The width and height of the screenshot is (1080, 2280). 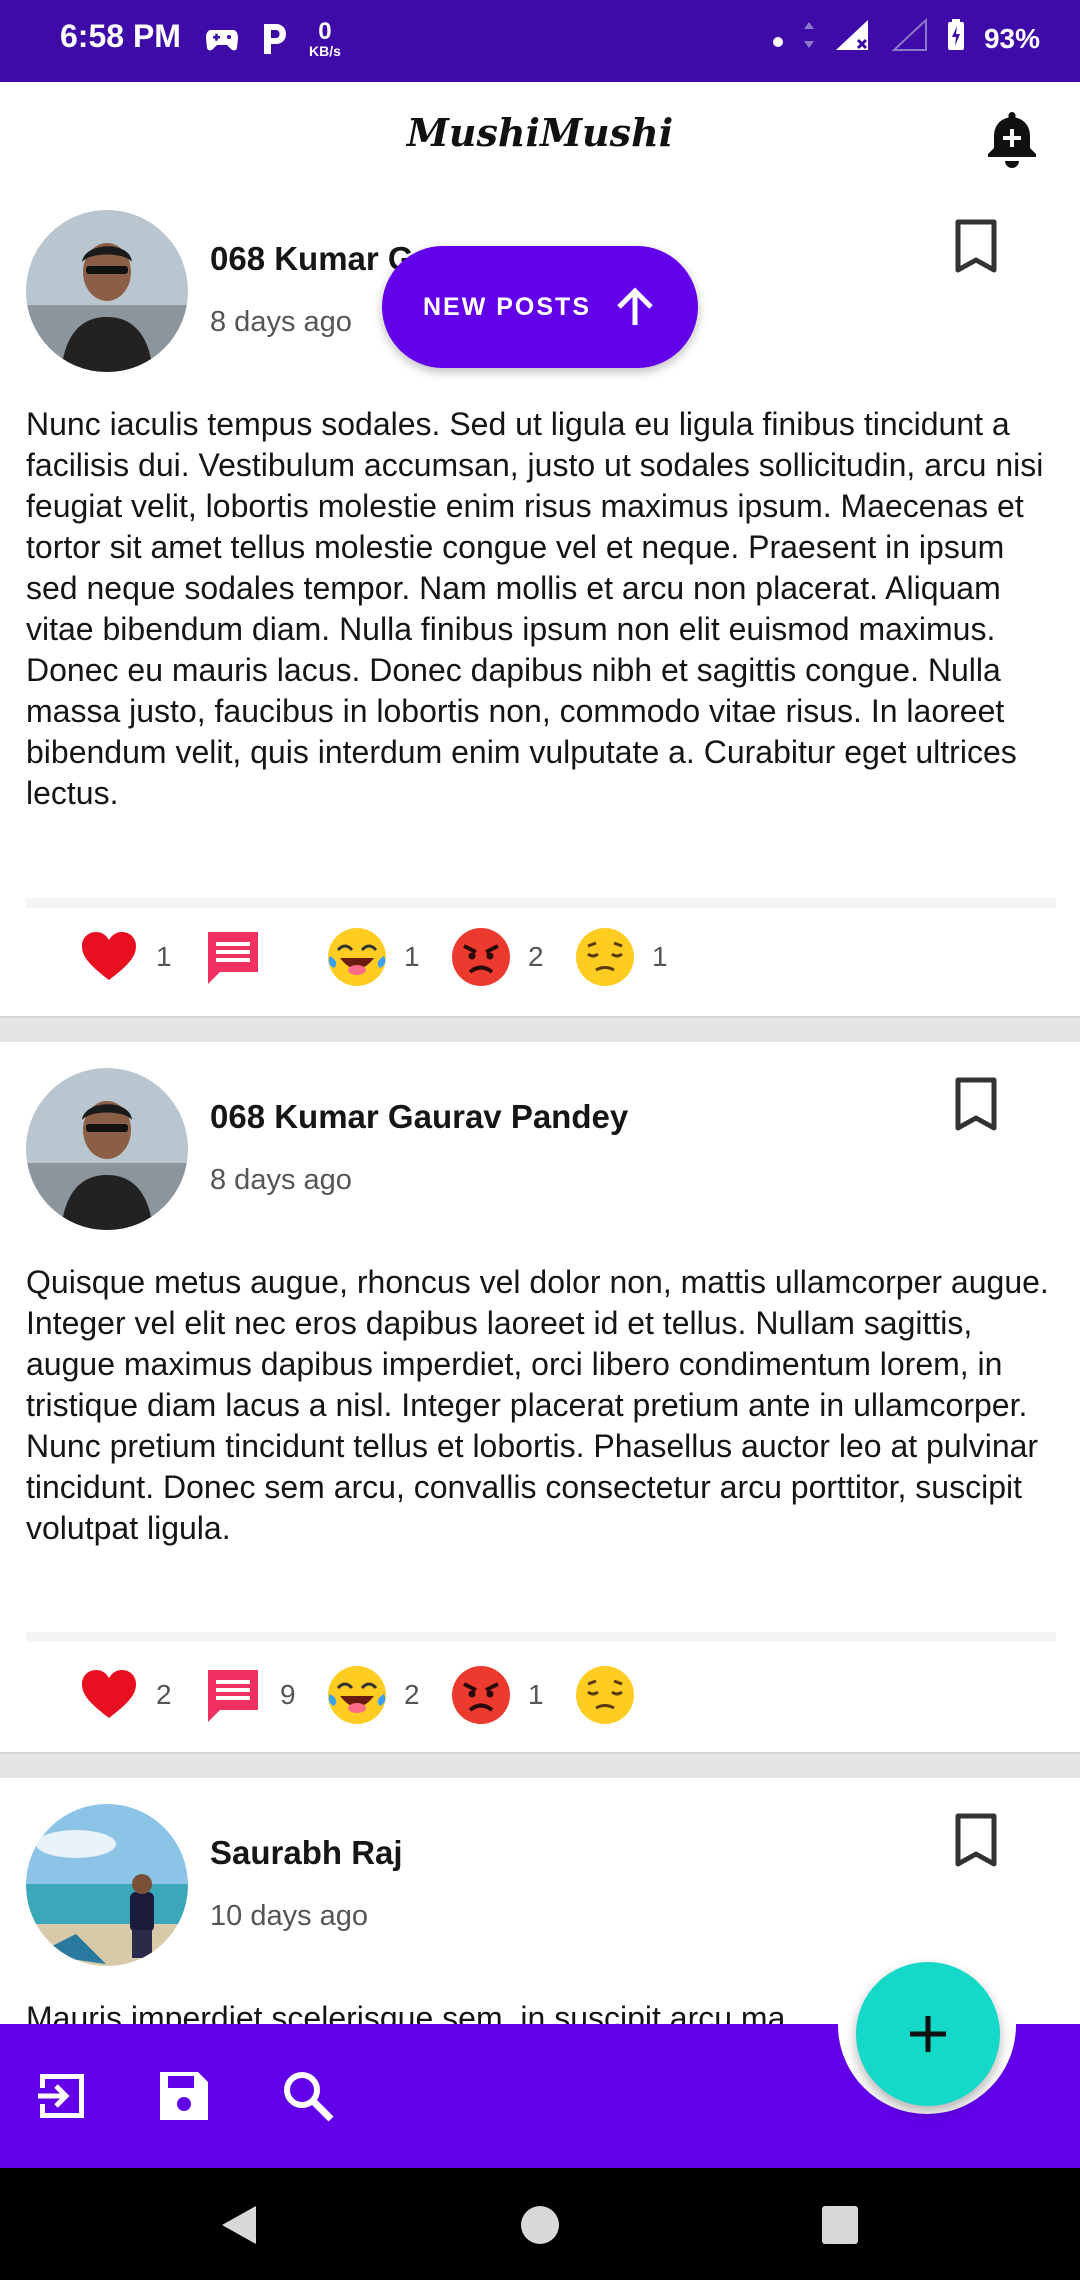 What do you see at coordinates (540, 41) in the screenshot?
I see `status-bar: 6:58 PM 0 KB/s 93%` at bounding box center [540, 41].